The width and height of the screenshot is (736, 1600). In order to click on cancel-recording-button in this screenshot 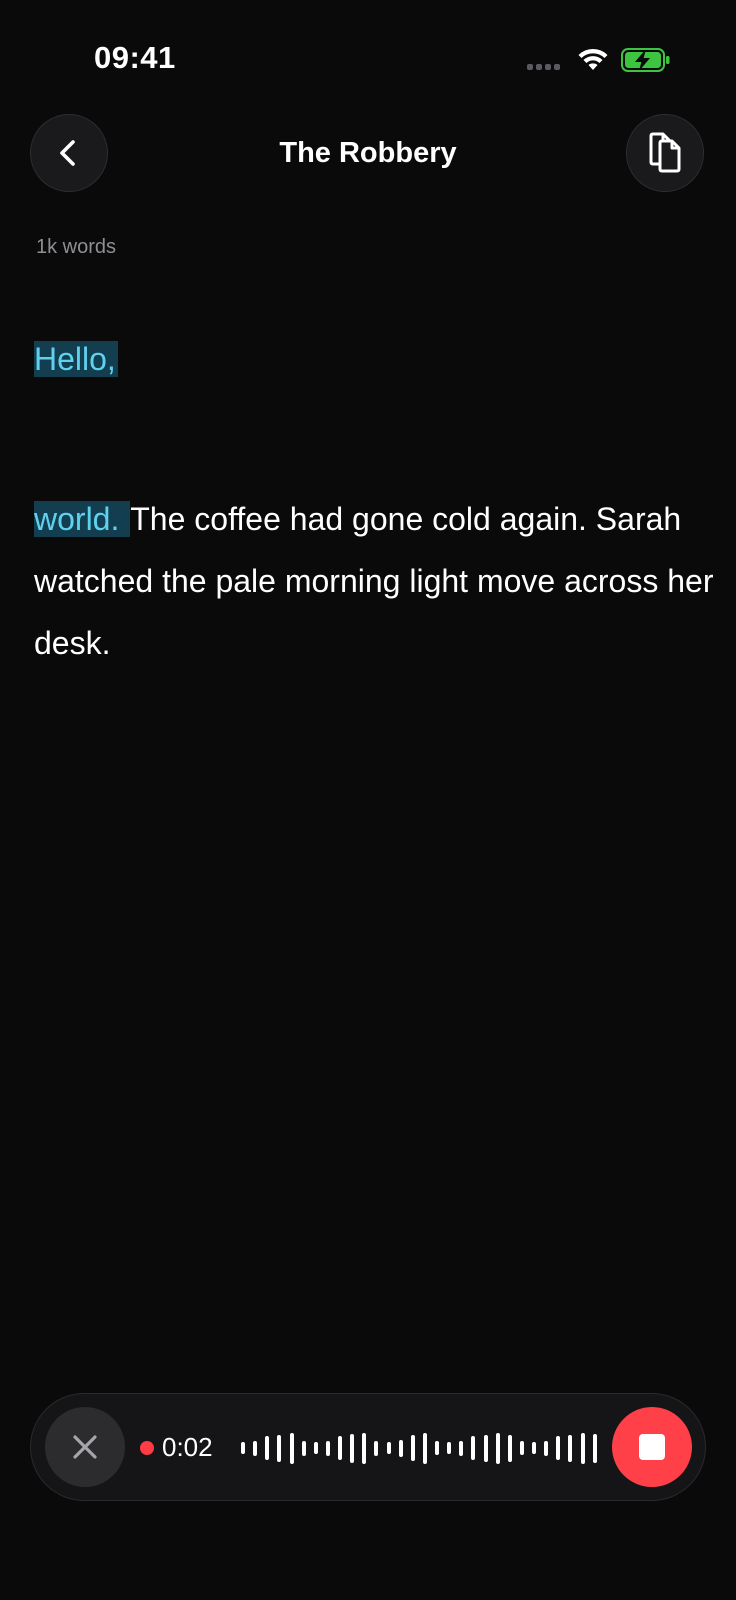, I will do `click(85, 1447)`.